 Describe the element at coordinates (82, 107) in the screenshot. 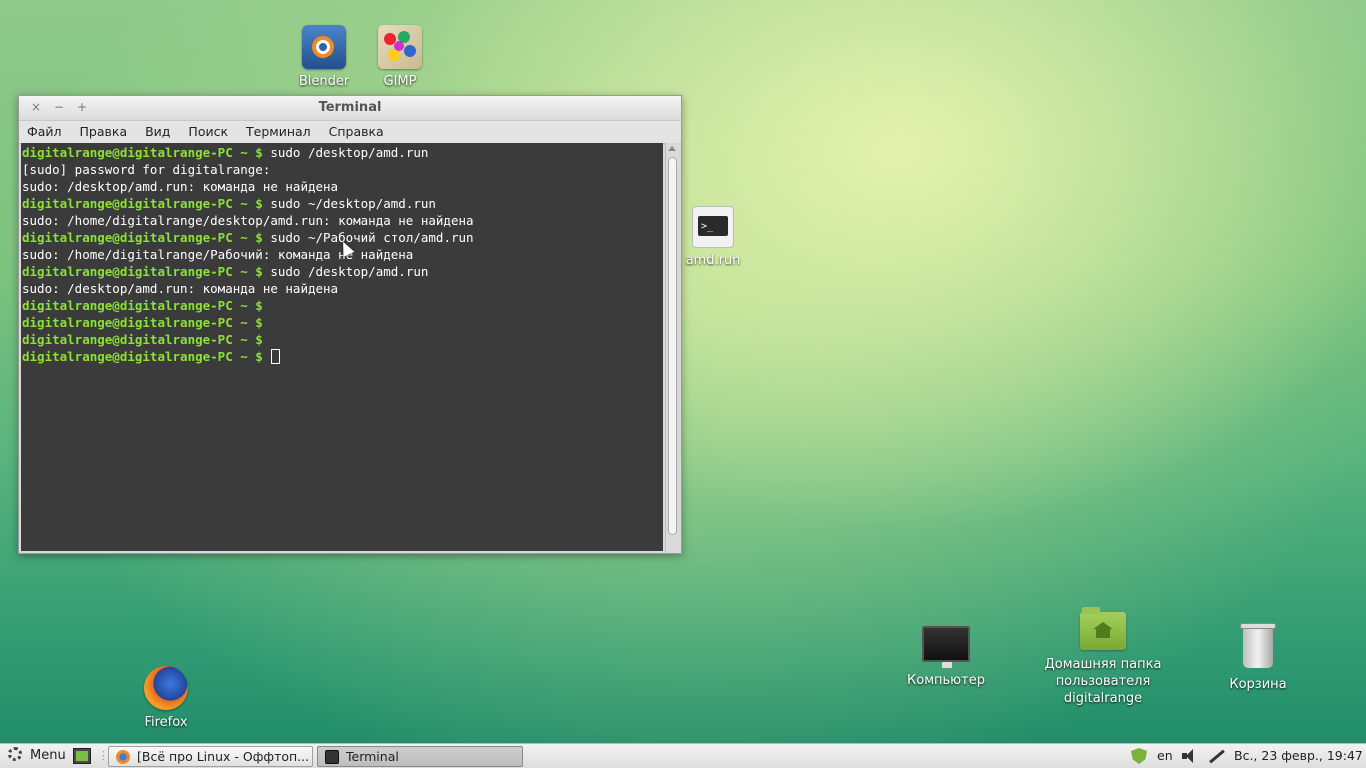

I see `maximize-icon: +` at that location.